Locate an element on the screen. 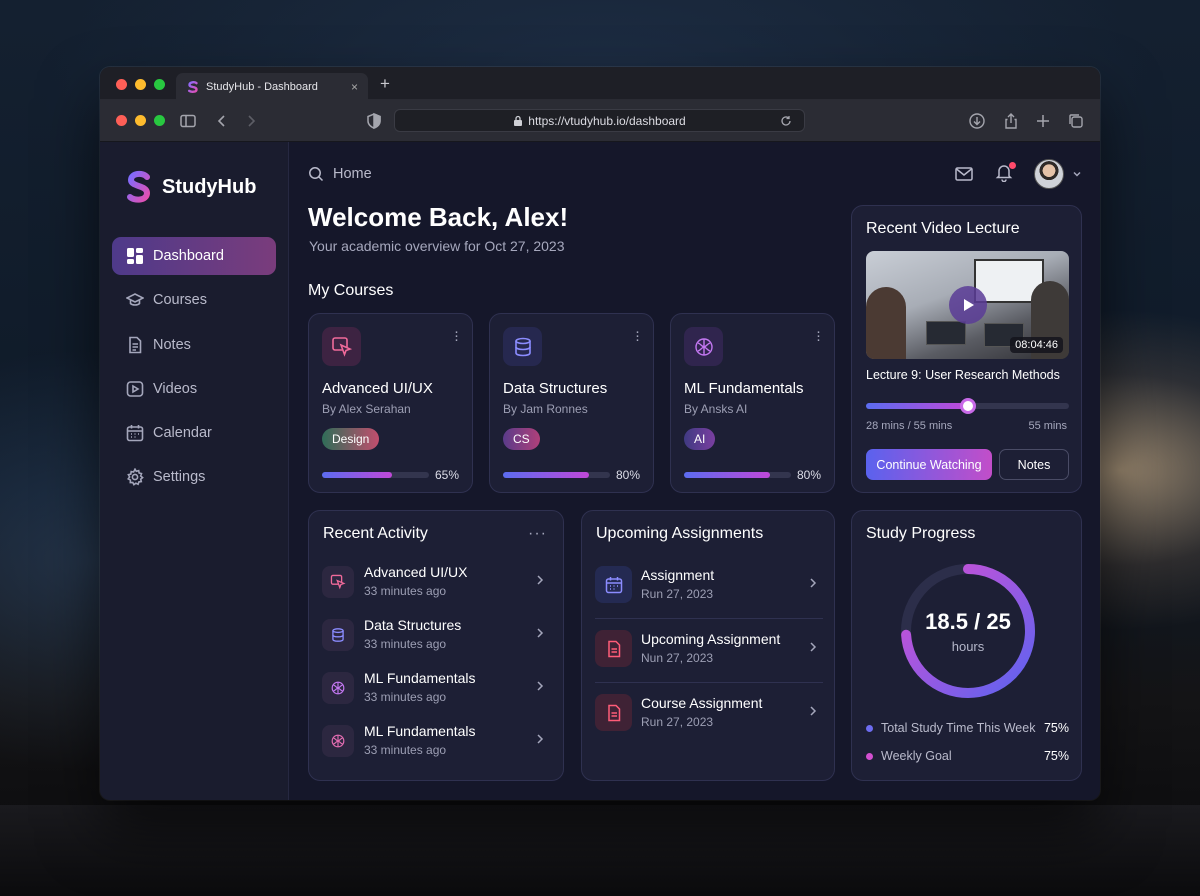 The height and width of the screenshot is (896, 1200). toolbar-minimize-button is located at coordinates (140, 120).